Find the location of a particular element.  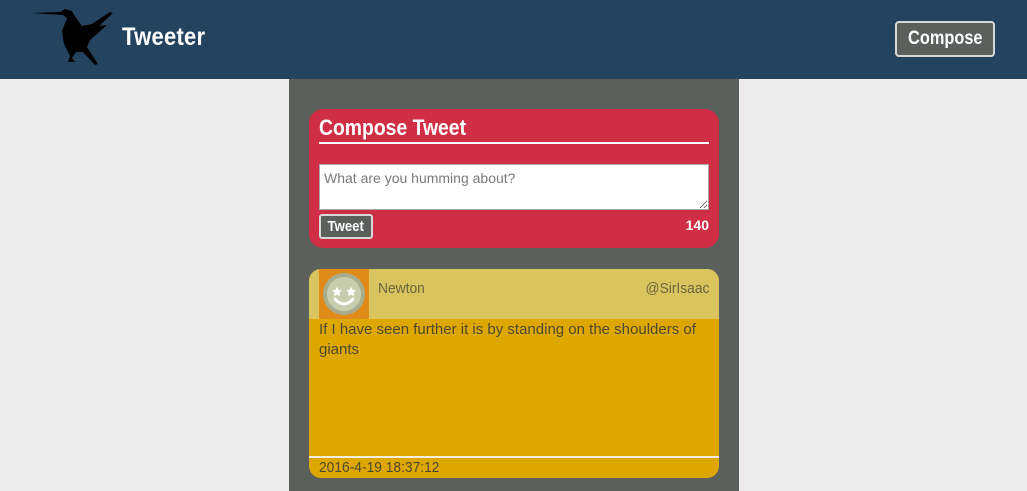

compose-toggle-label: Compose is located at coordinates (945, 38).